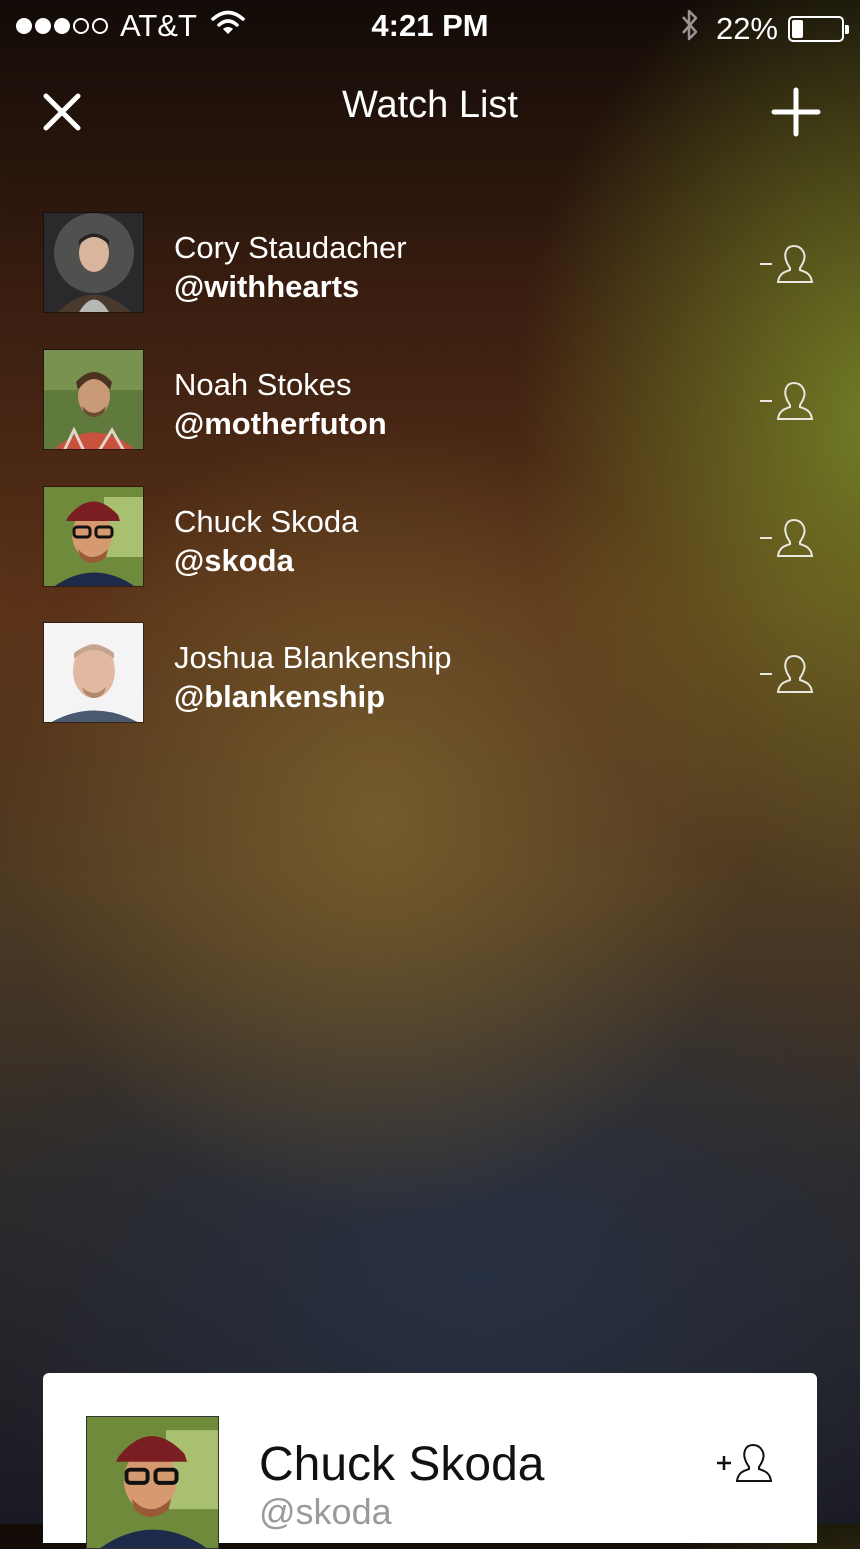 This screenshot has height=1549, width=860. I want to click on list-item: Joshua Blankenship @blankenship, so click(430, 674).